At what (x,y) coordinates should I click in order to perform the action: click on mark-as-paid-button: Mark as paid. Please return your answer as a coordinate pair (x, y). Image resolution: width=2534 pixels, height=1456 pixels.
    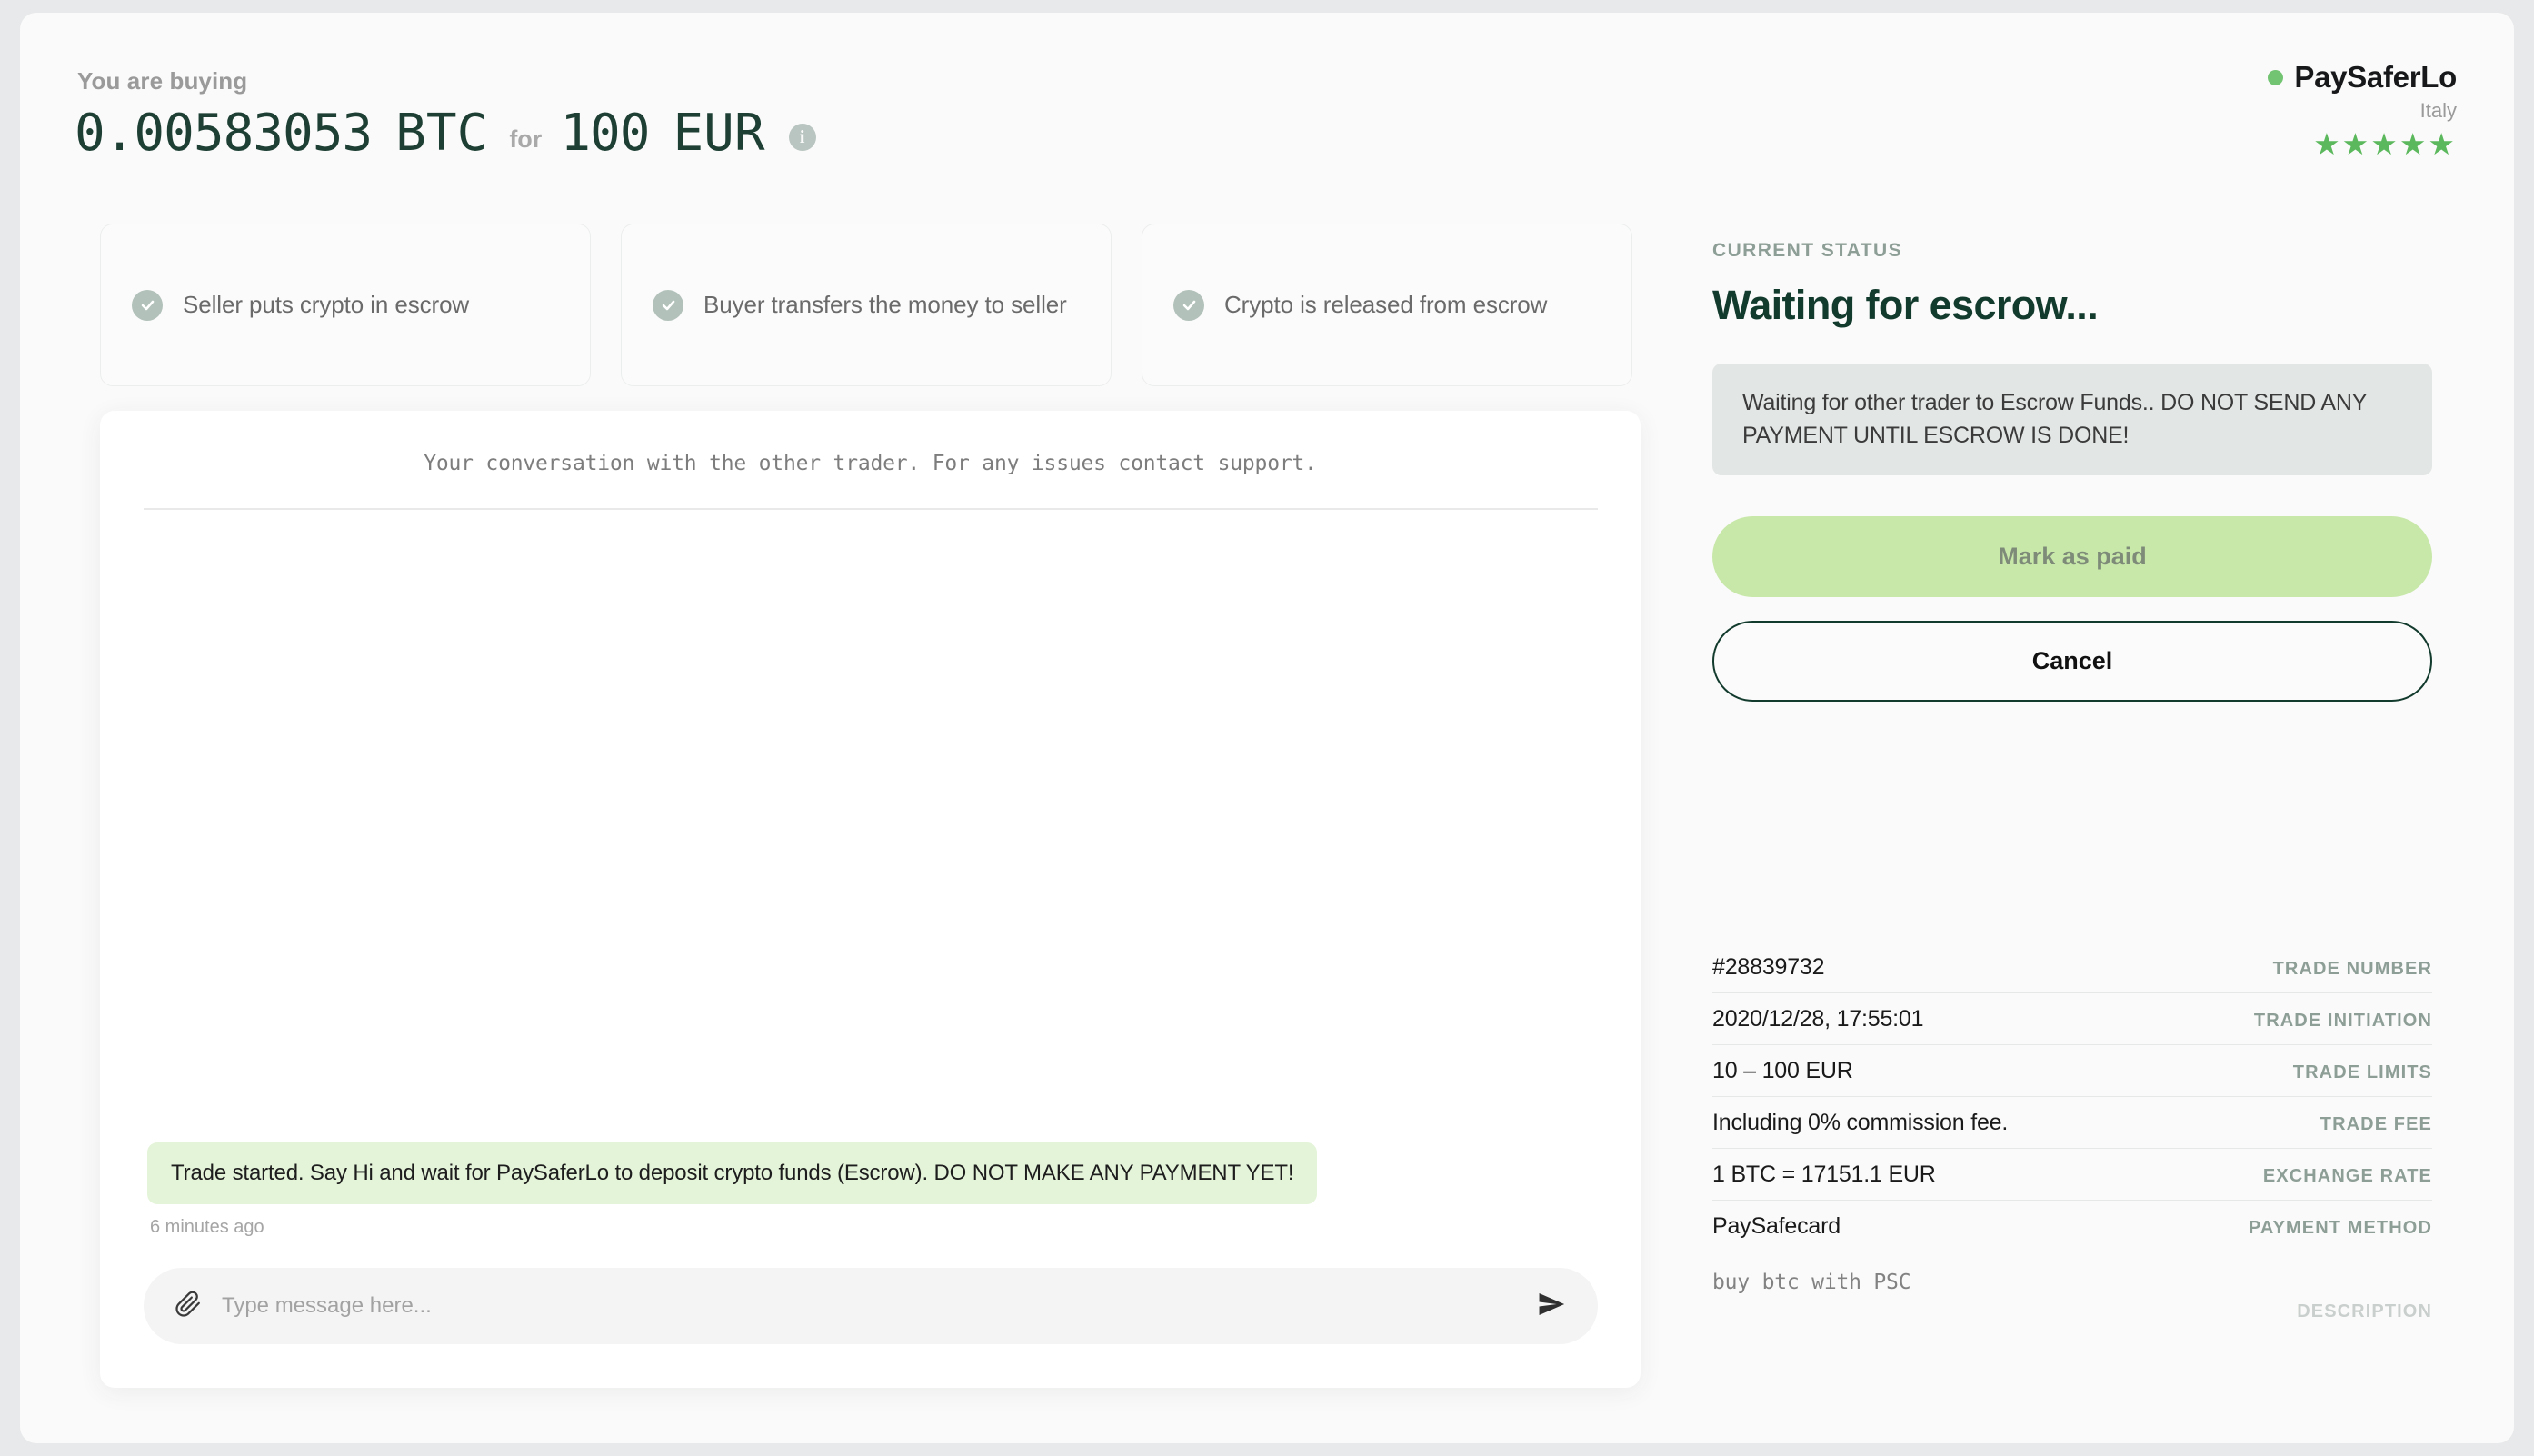
    Looking at the image, I should click on (2072, 556).